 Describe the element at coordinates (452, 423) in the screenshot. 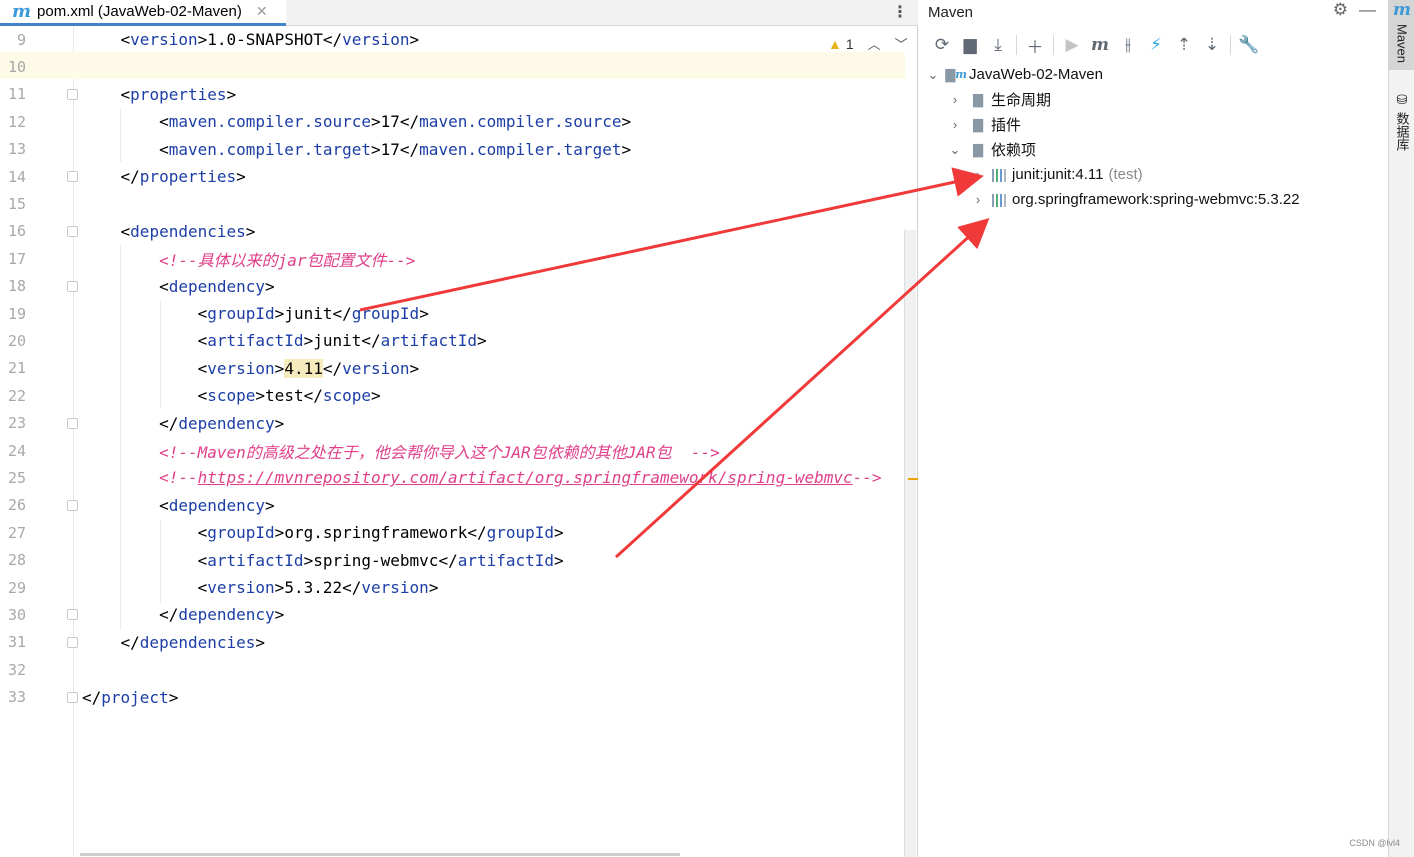

I see `code-line: 23 </dependency>` at that location.